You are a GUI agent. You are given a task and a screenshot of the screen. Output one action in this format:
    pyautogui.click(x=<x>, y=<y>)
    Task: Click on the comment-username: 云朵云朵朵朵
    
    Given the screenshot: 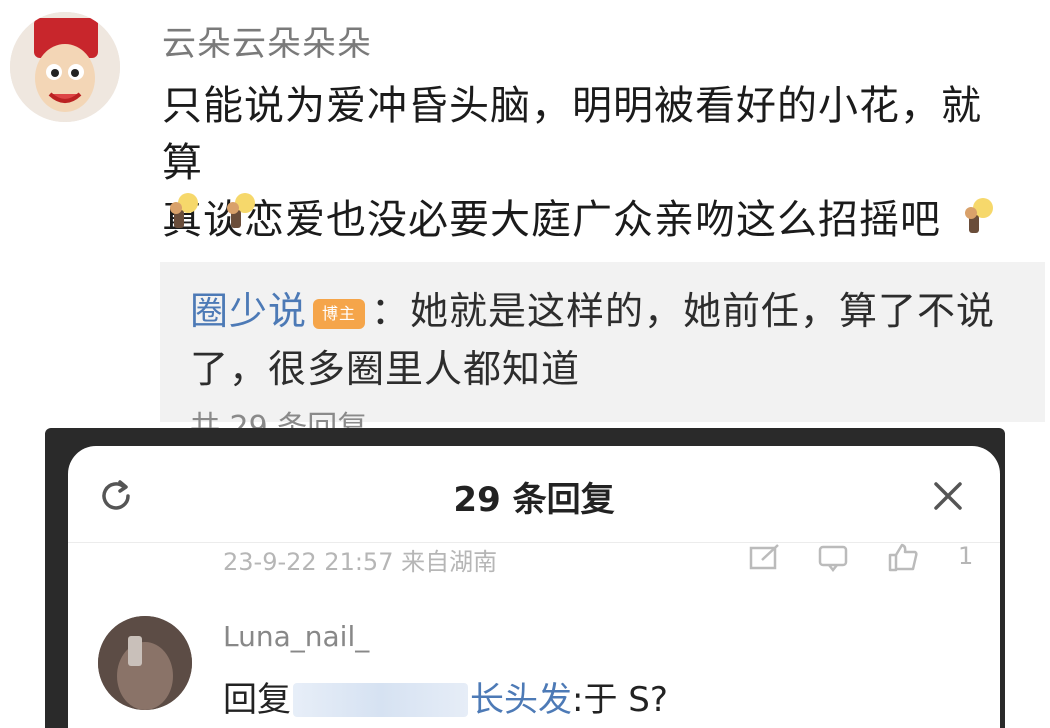 What is the action you would take?
    pyautogui.click(x=267, y=40)
    